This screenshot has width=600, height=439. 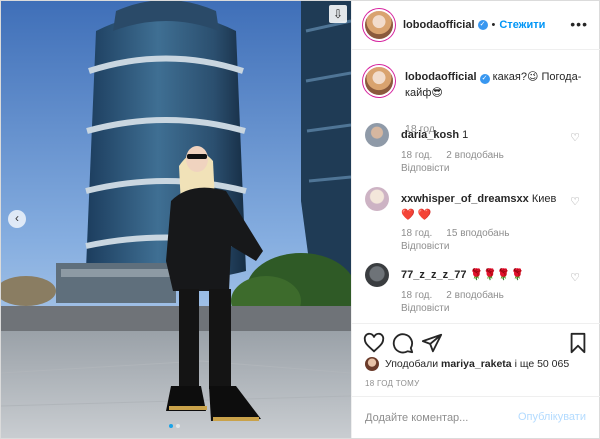 I want to click on follow-button: Стежити, so click(x=522, y=25).